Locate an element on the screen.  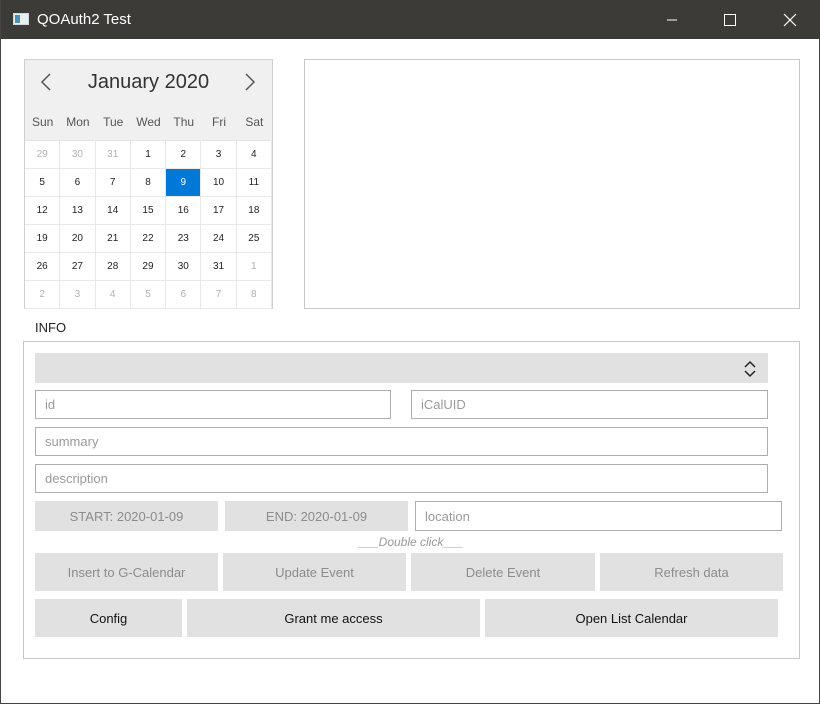
delete-event-button: Delete Event is located at coordinates (503, 572).